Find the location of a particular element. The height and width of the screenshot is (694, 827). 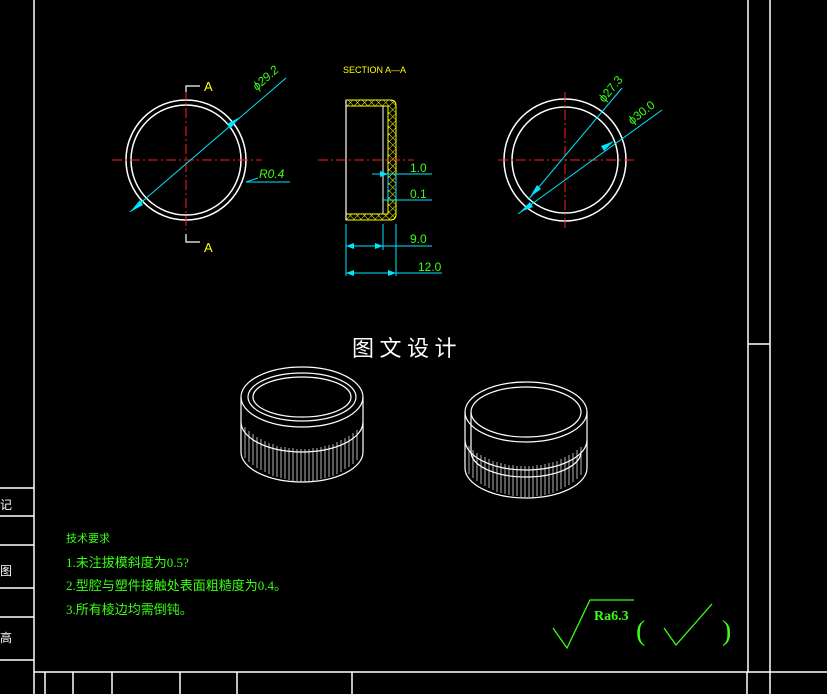

tech-req-item-2: 2.型腔与塑件接触处表面粗糙度为0.4。 is located at coordinates (176, 585).